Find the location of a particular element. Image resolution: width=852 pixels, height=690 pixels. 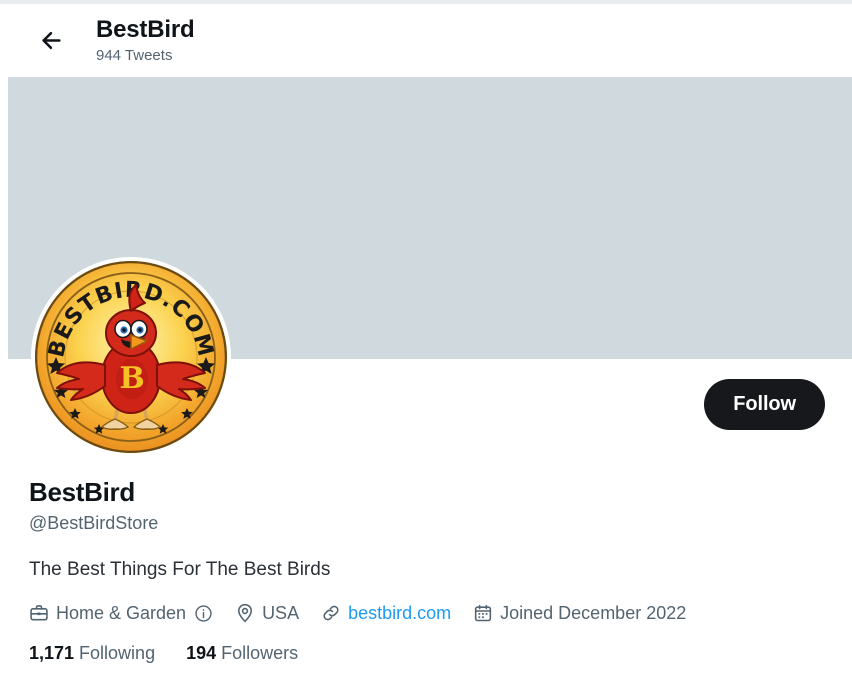

category-label: Home & Garden is located at coordinates (121, 612).